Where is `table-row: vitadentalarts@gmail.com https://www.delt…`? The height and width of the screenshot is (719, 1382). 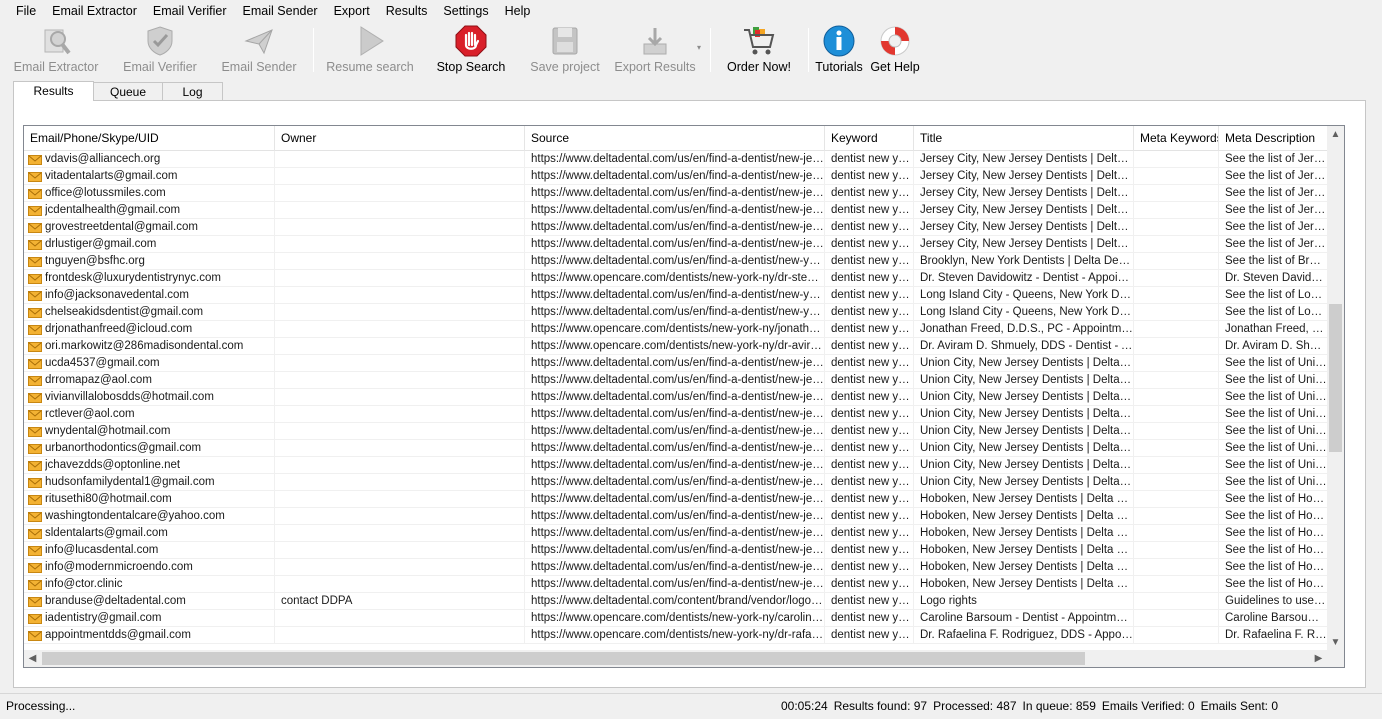 table-row: vitadentalarts@gmail.com https://www.delt… is located at coordinates (675, 176).